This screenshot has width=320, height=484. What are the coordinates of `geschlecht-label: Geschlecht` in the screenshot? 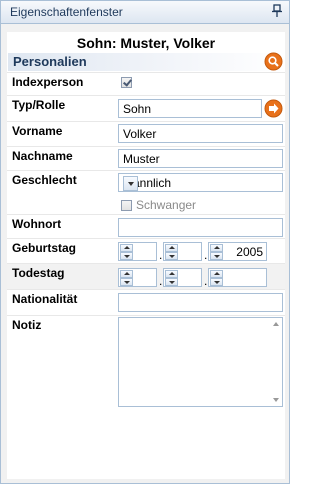 It's located at (44, 180).